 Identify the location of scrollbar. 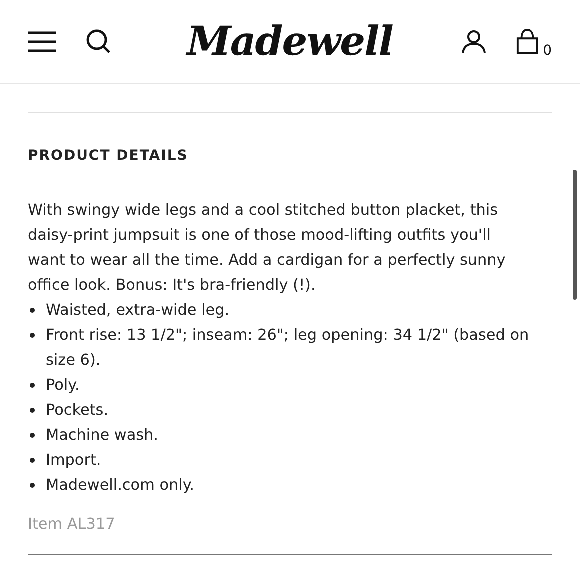
(575, 235).